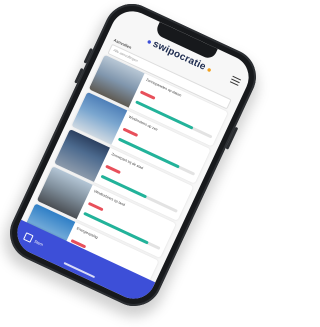 This screenshot has height=327, width=320. Describe the element at coordinates (235, 81) in the screenshot. I see `hamburger-menu-icon` at that location.